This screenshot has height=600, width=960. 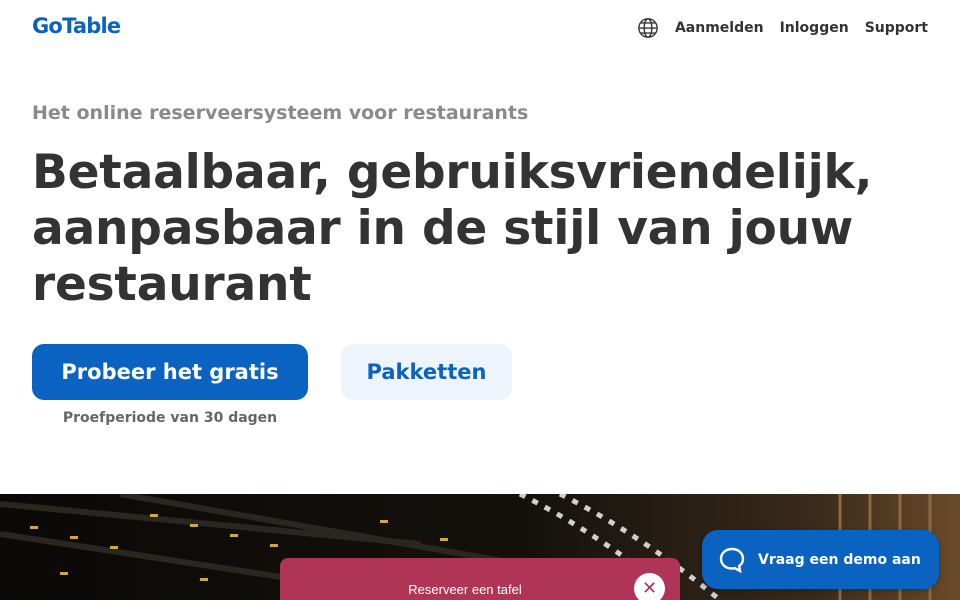 I want to click on globe-icon, so click(x=648, y=28).